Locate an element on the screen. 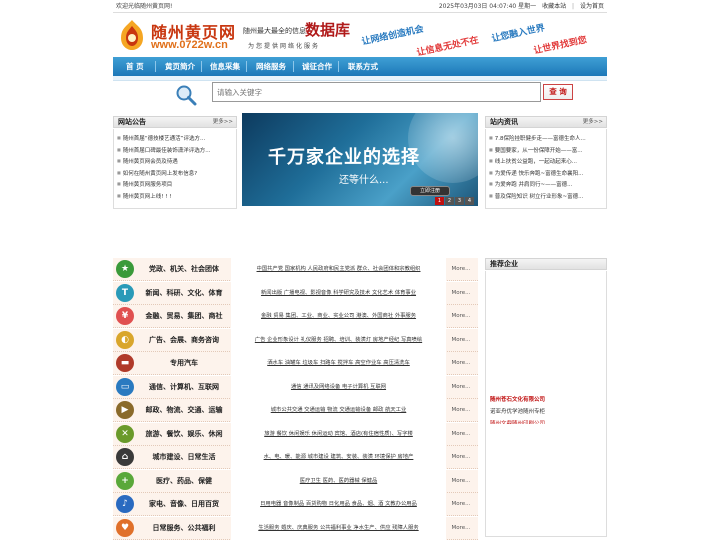 The height and width of the screenshot is (540, 720). banner-page-3: 3 is located at coordinates (459, 201).